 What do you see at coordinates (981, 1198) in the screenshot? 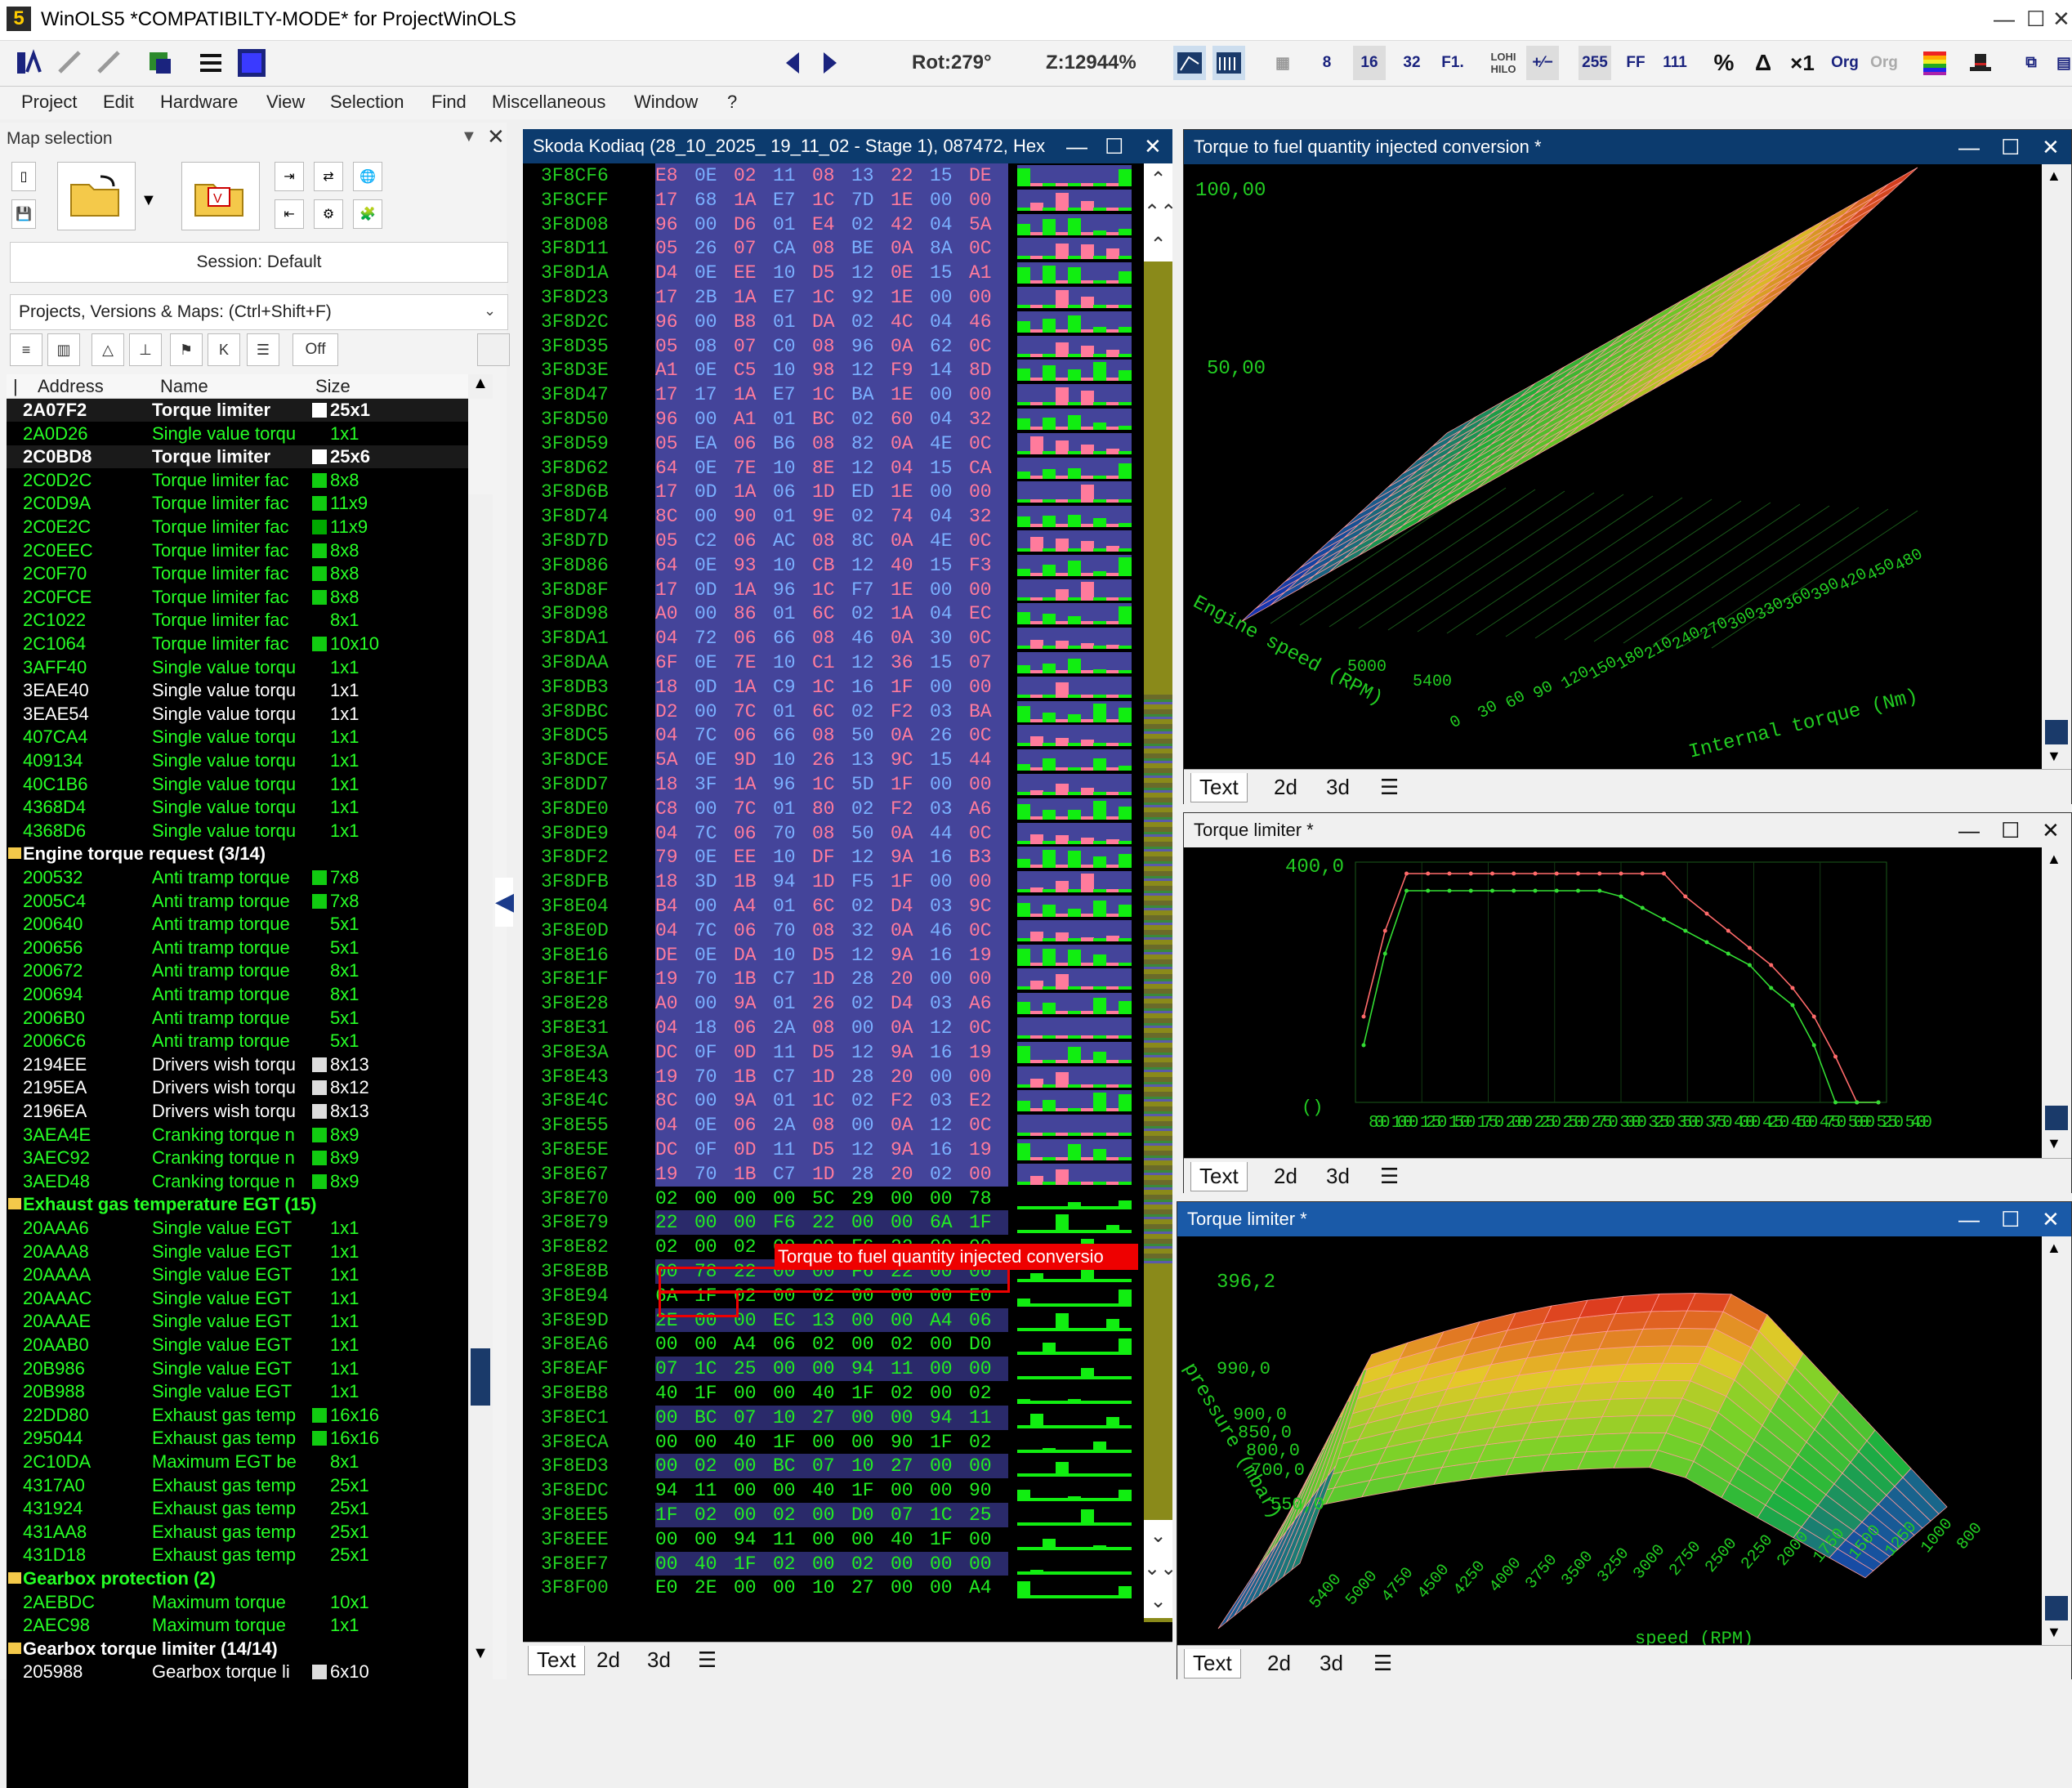
I see `hex-byte: 78` at bounding box center [981, 1198].